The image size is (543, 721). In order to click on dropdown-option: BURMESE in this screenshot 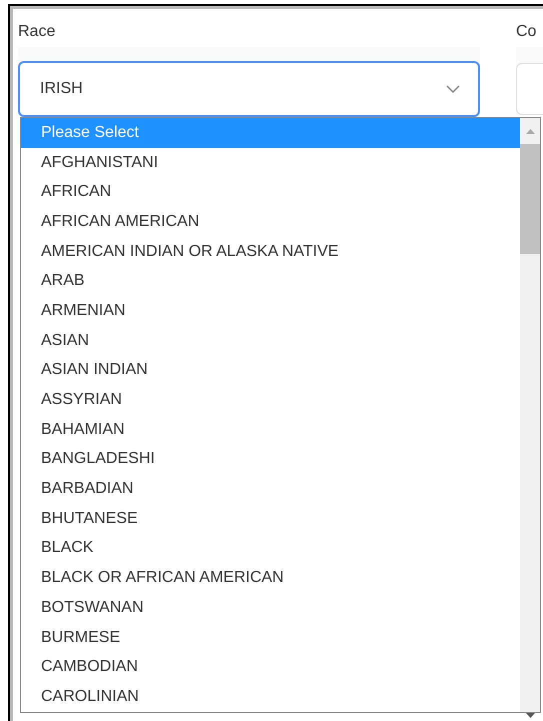, I will do `click(270, 637)`.